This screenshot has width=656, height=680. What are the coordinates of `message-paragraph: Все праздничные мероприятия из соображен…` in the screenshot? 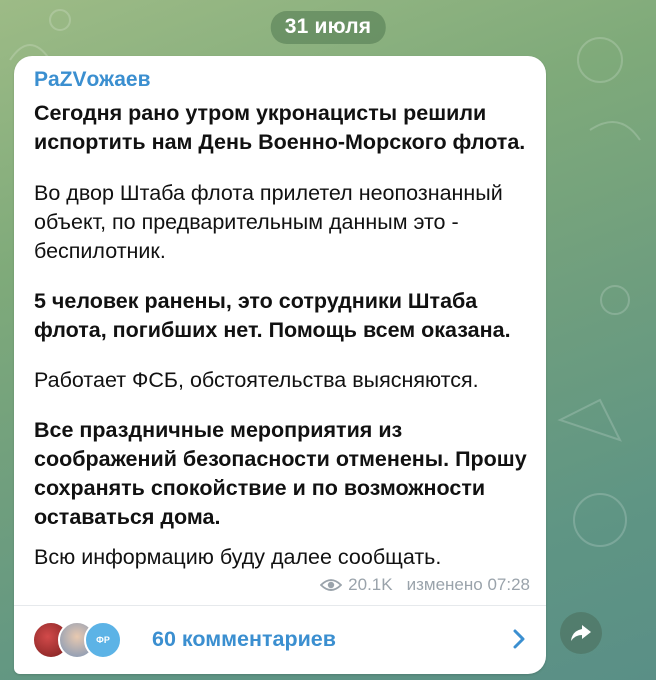 It's located at (280, 473).